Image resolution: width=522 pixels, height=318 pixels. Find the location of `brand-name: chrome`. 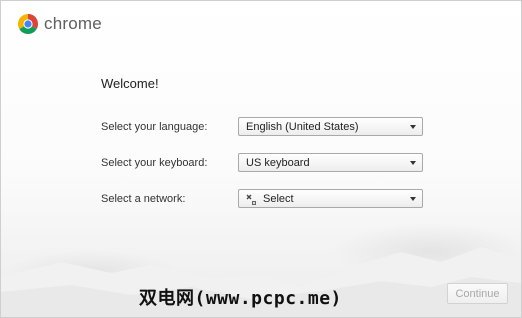

brand-name: chrome is located at coordinates (73, 23).